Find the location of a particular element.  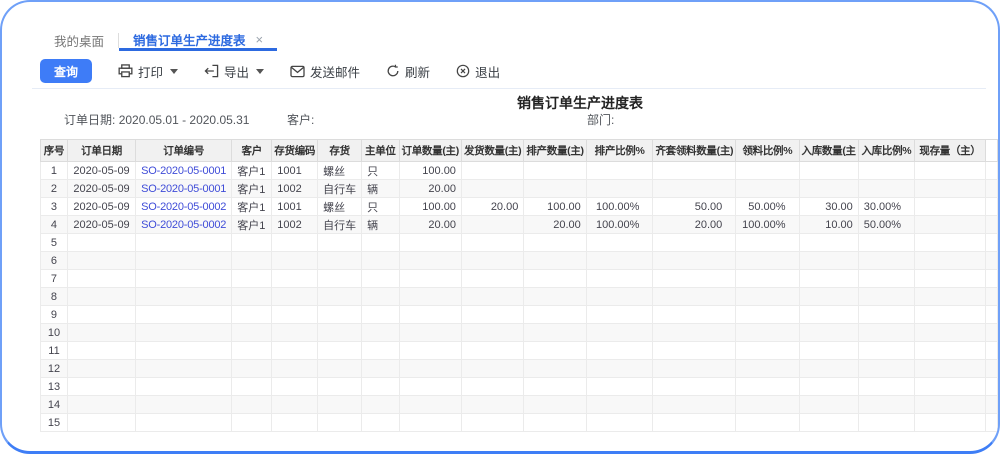

filter-order-date: 订单日期: 2020.05.01 - 2020.05.31 is located at coordinates (156, 119).